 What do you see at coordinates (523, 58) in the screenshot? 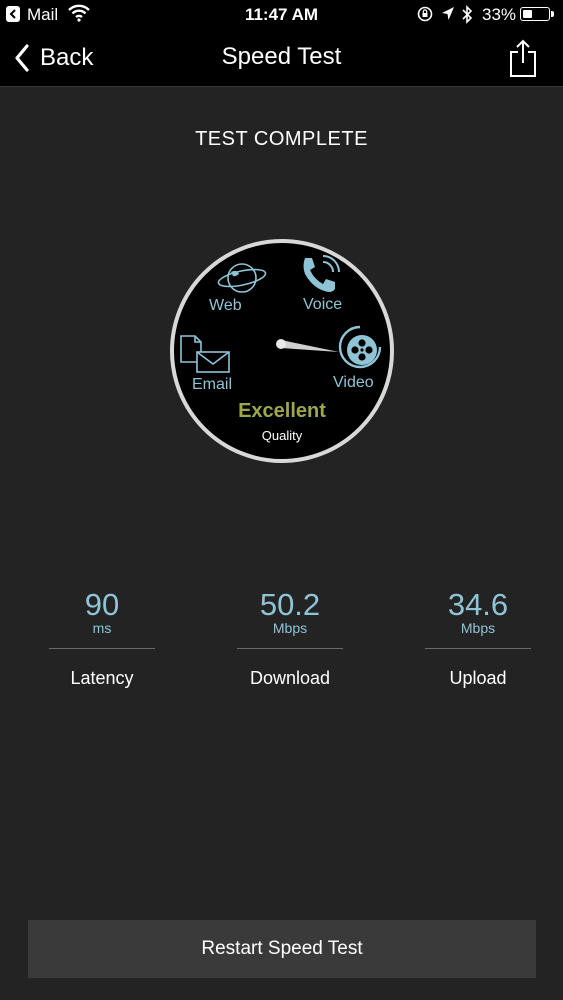
I see `share-icon` at bounding box center [523, 58].